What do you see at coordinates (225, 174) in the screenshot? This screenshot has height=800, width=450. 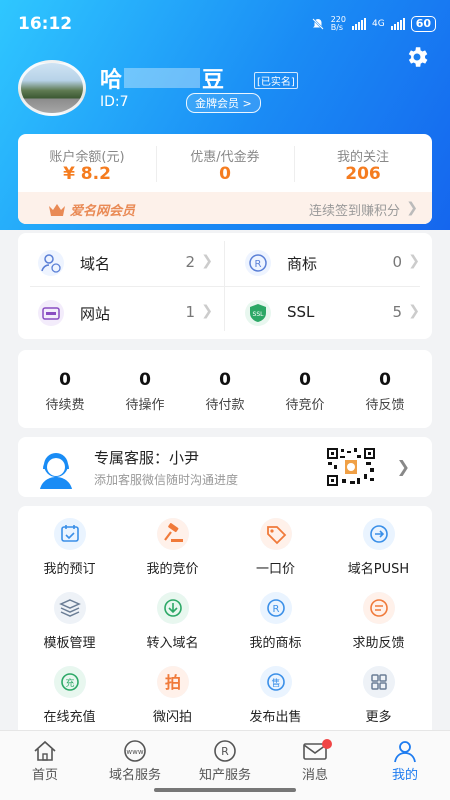 I see `stat-value: 0` at bounding box center [225, 174].